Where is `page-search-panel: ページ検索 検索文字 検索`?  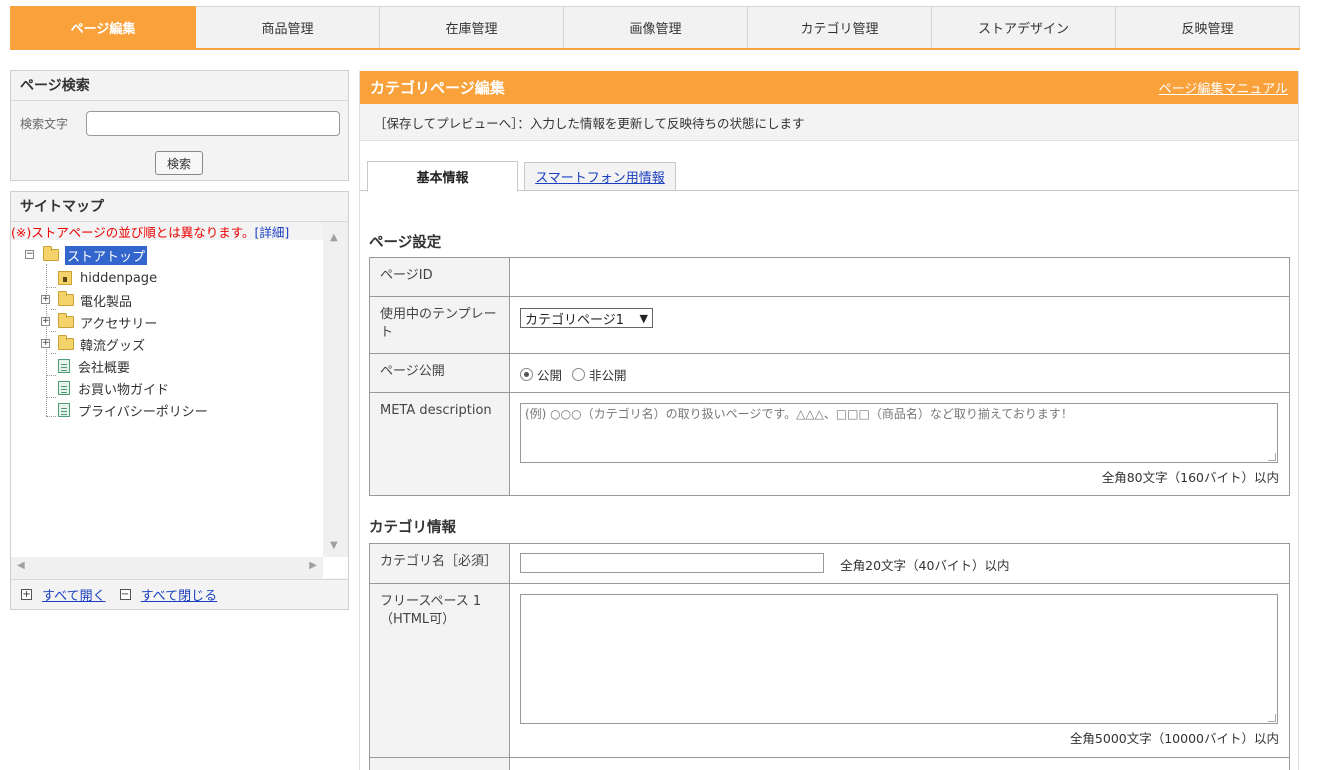 page-search-panel: ページ検索 検索文字 検索 is located at coordinates (179, 125).